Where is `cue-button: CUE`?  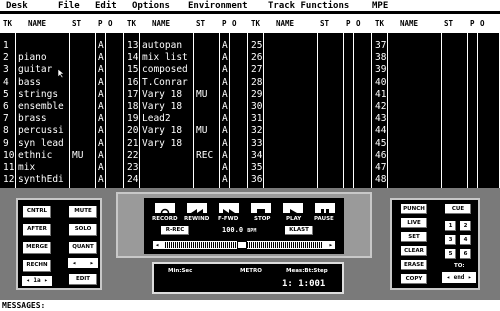 cue-button: CUE is located at coordinates (458, 209).